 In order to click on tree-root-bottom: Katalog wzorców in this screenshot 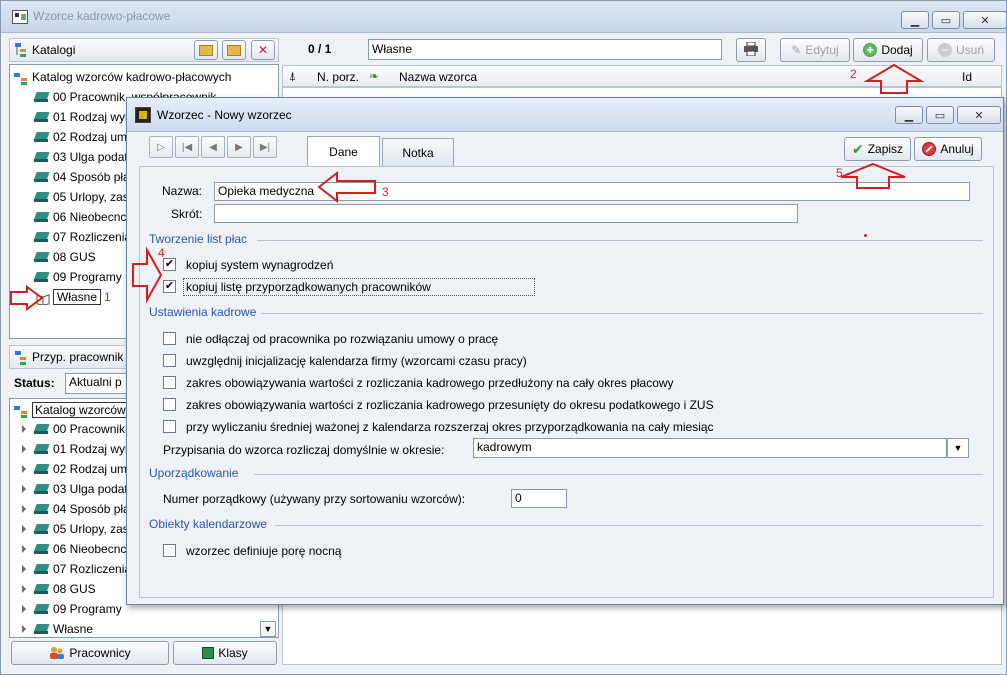, I will do `click(71, 410)`.